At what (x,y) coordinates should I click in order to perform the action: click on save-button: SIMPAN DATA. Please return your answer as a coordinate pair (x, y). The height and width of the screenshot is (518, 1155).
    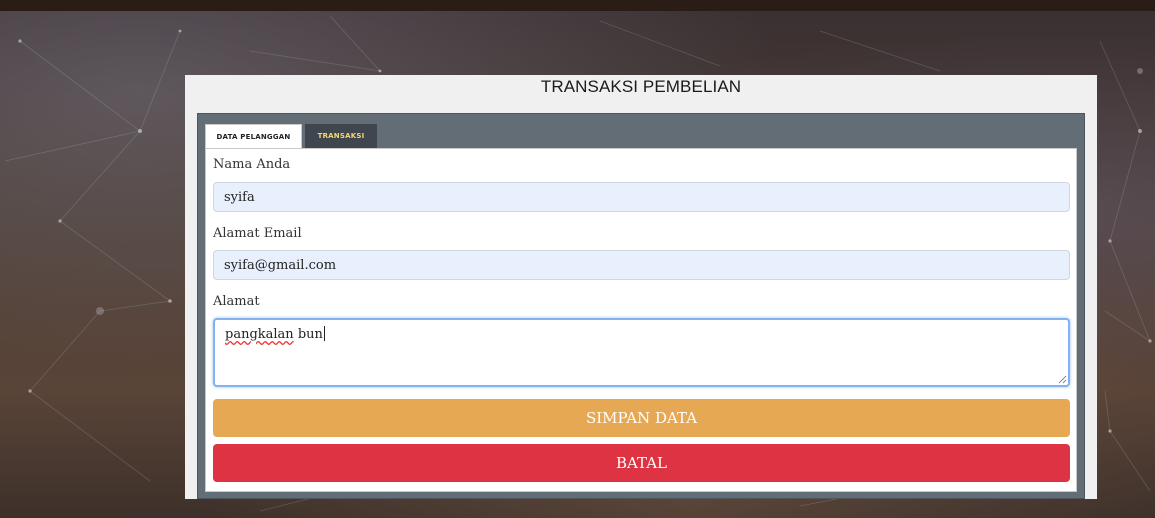
    Looking at the image, I should click on (641, 418).